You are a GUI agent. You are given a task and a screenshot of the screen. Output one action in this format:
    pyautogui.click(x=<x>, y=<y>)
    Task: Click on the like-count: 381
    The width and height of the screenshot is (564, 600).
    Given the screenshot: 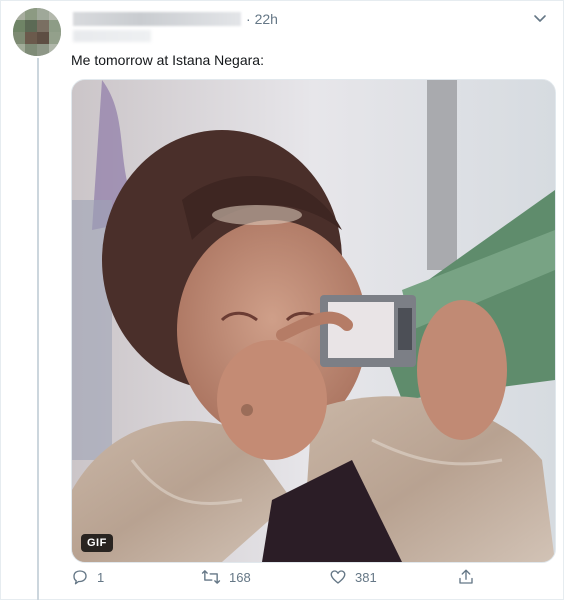 What is the action you would take?
    pyautogui.click(x=366, y=577)
    